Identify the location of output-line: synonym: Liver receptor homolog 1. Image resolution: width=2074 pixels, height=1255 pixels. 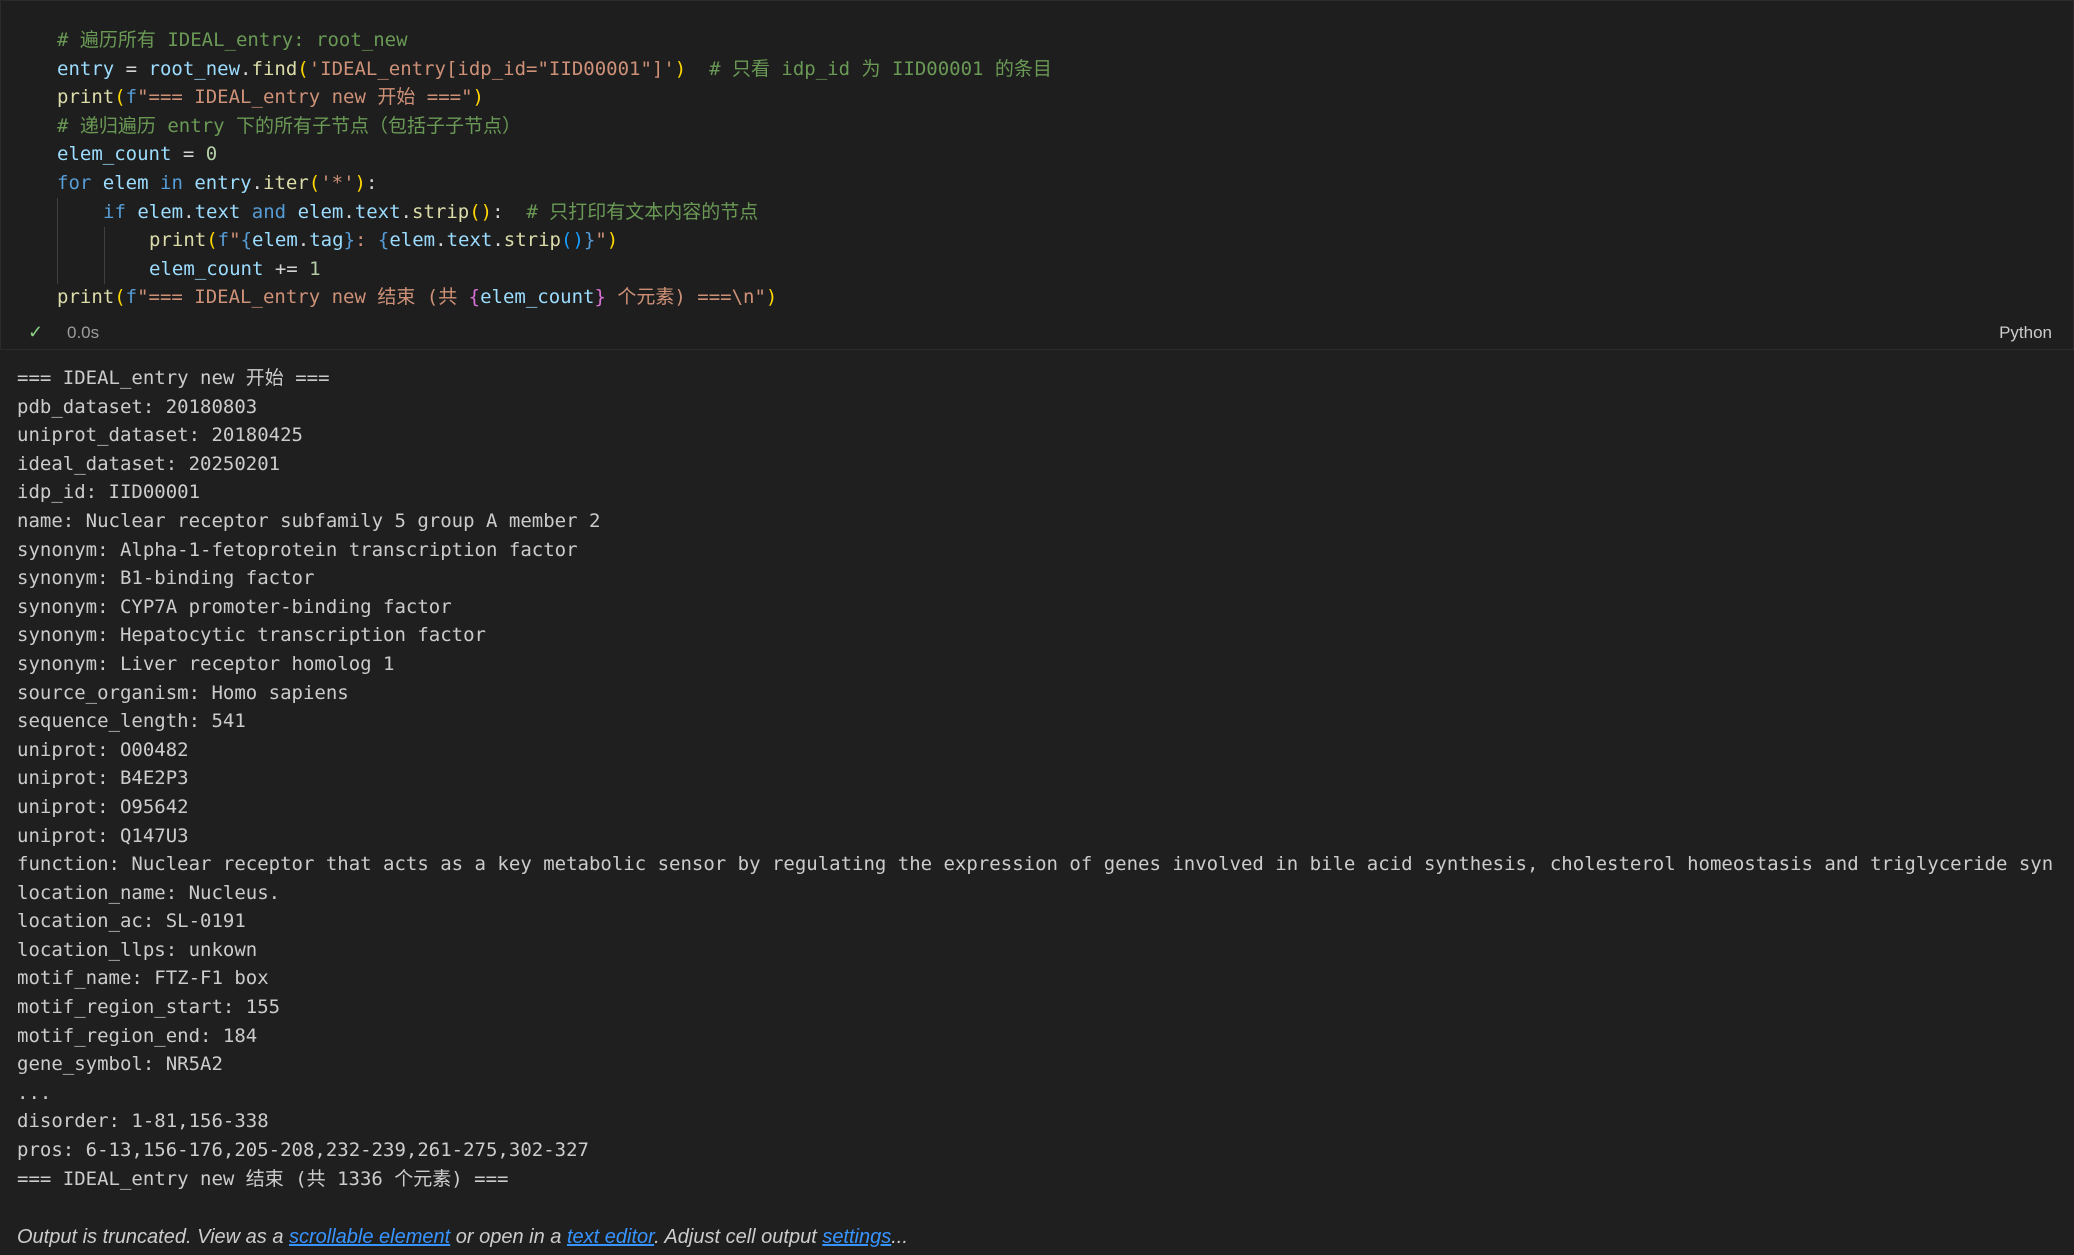
(206, 663).